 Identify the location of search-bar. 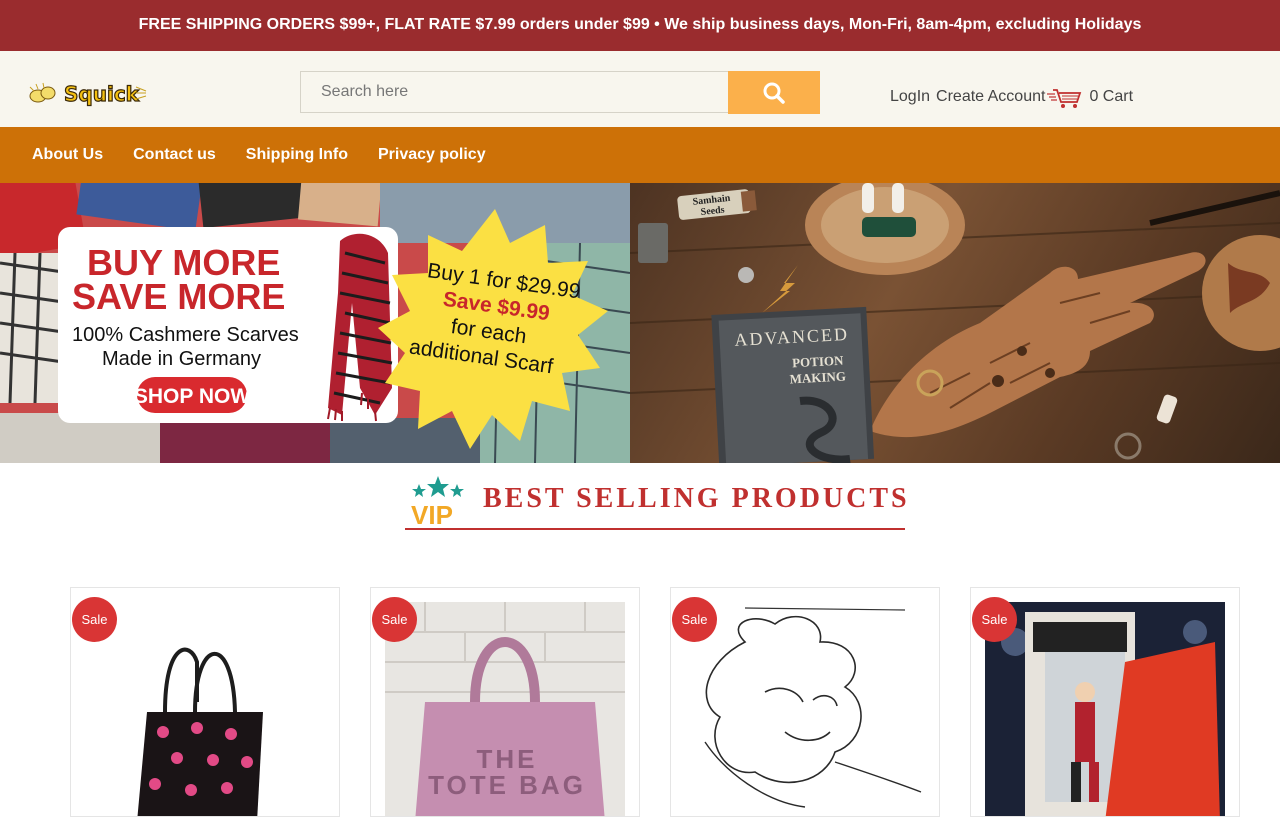
(560, 92).